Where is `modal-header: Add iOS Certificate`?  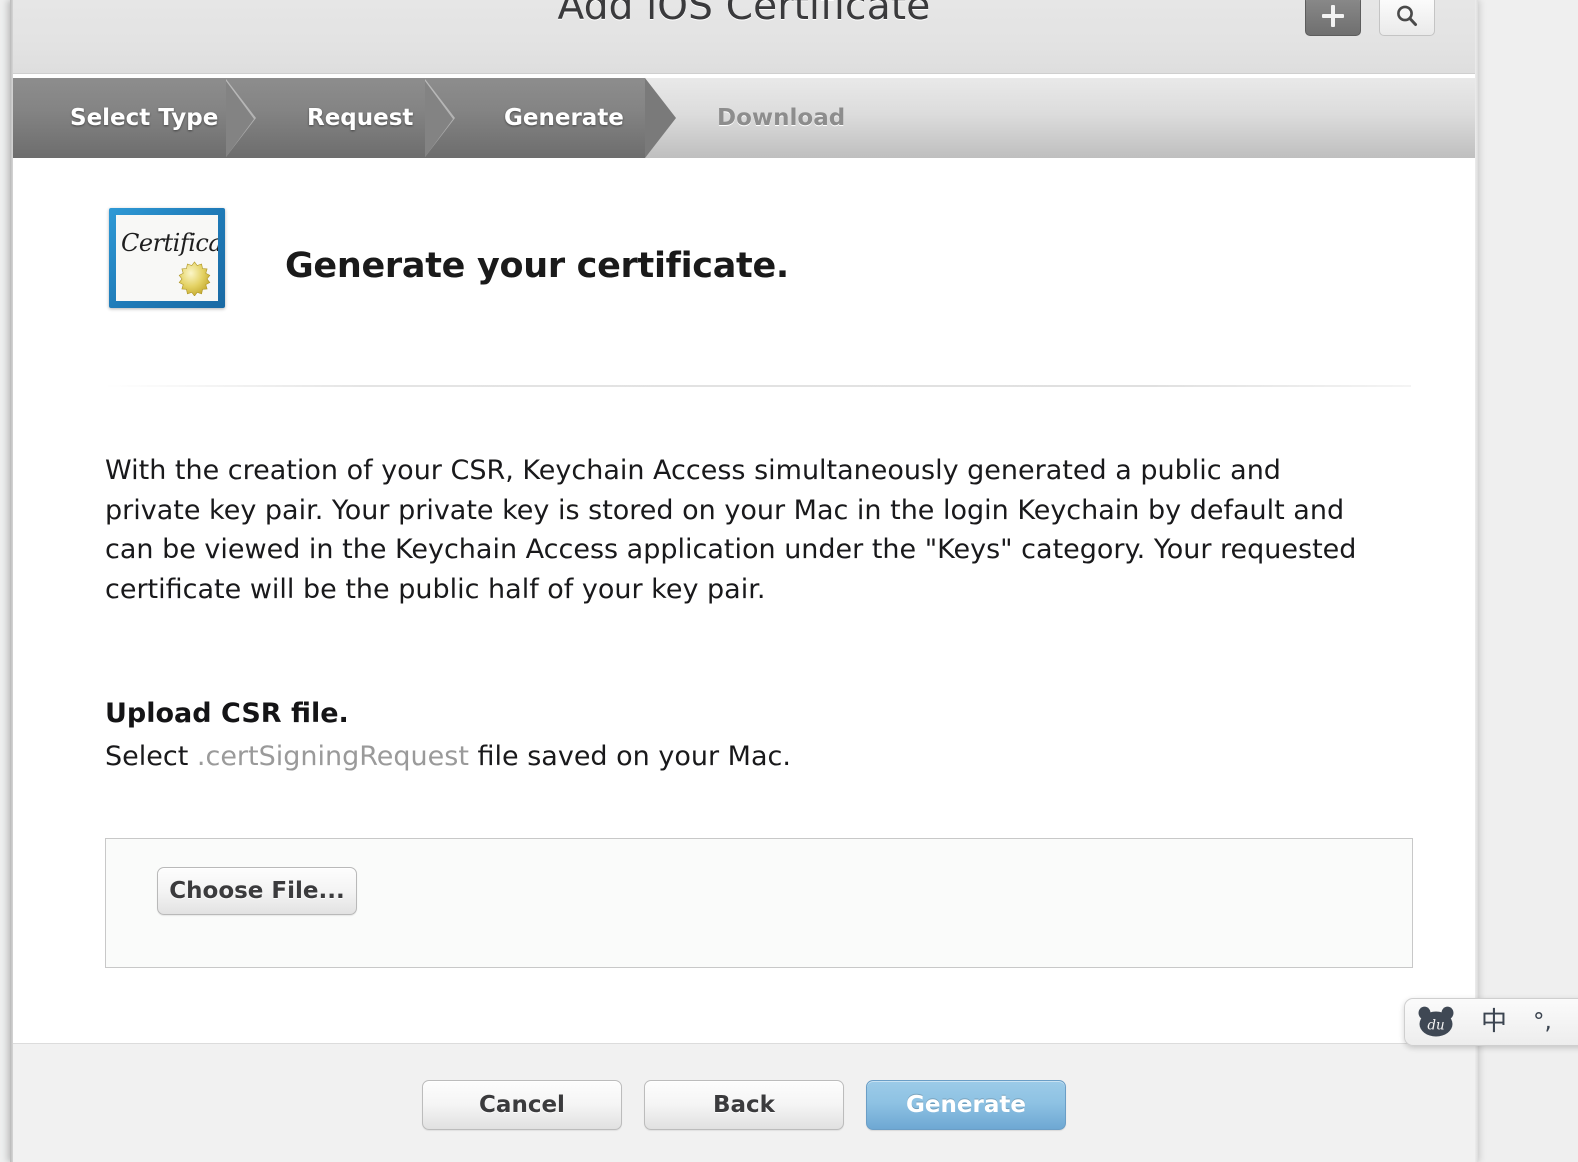 modal-header: Add iOS Certificate is located at coordinates (744, 37).